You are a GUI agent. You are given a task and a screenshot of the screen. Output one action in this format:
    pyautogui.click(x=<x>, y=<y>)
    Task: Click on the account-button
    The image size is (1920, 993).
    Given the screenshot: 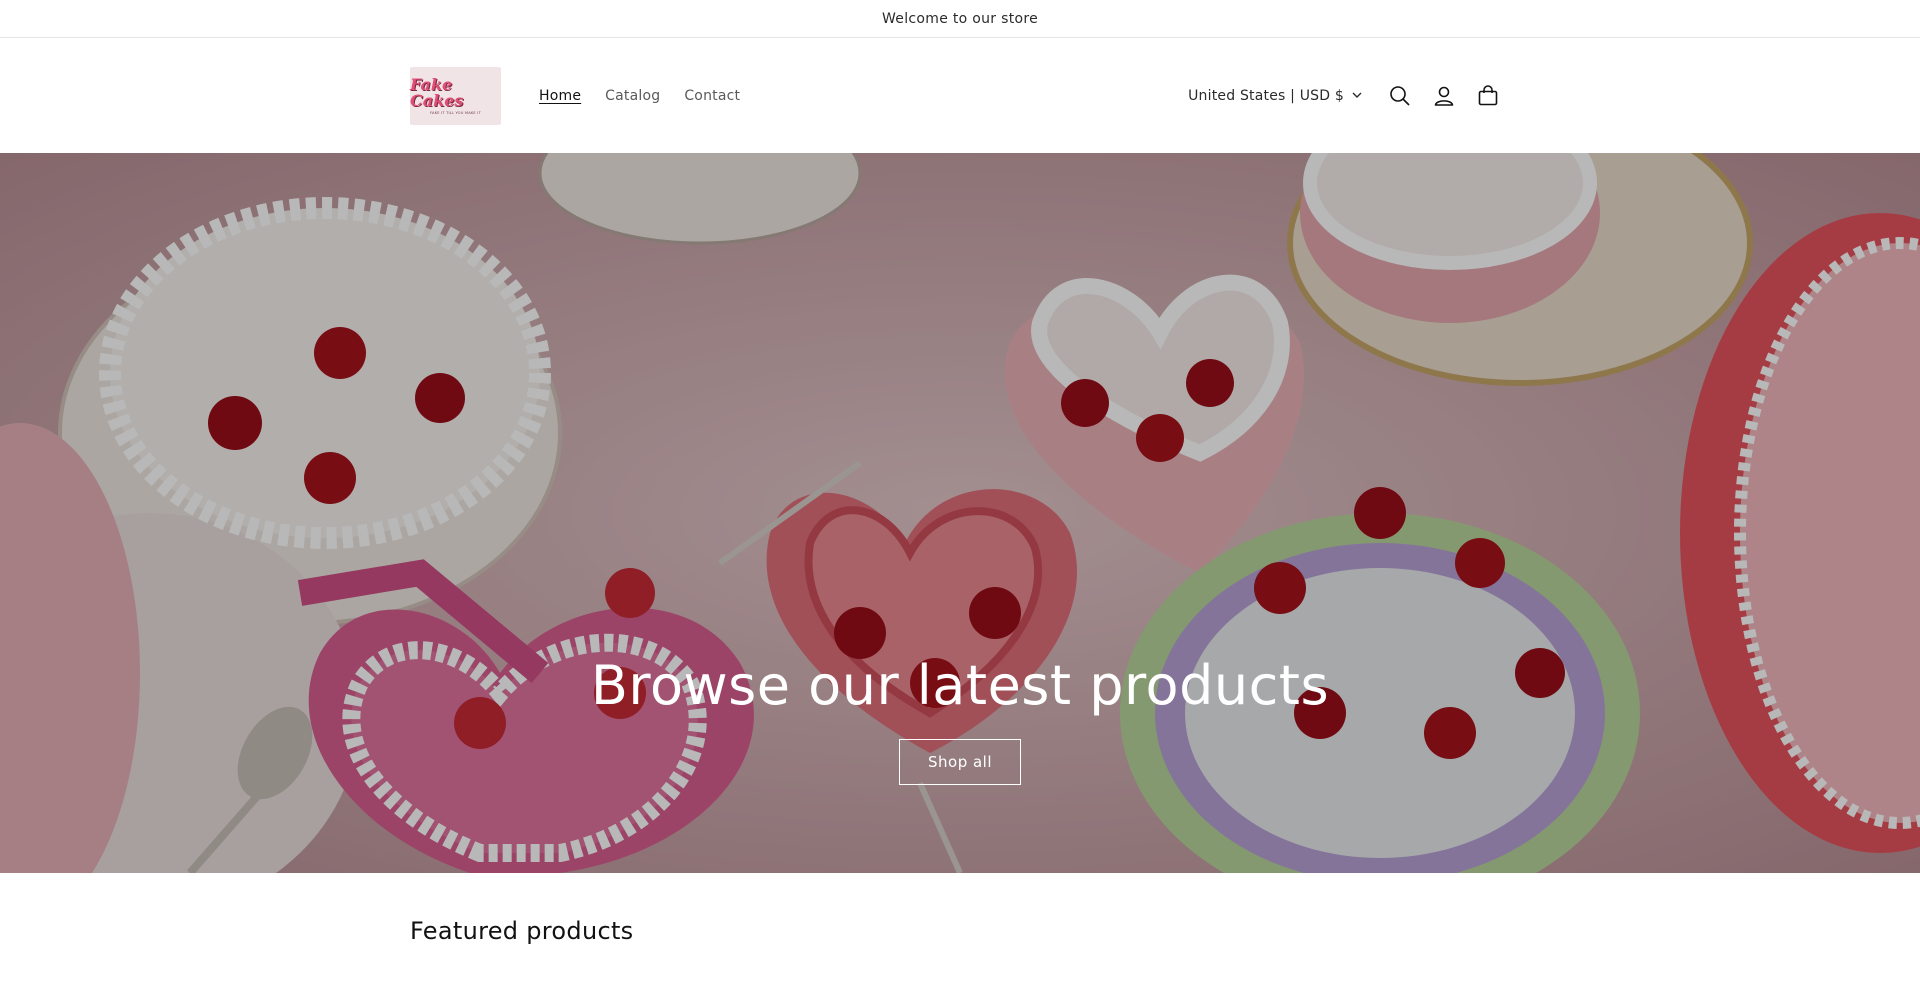 What is the action you would take?
    pyautogui.click(x=1444, y=96)
    